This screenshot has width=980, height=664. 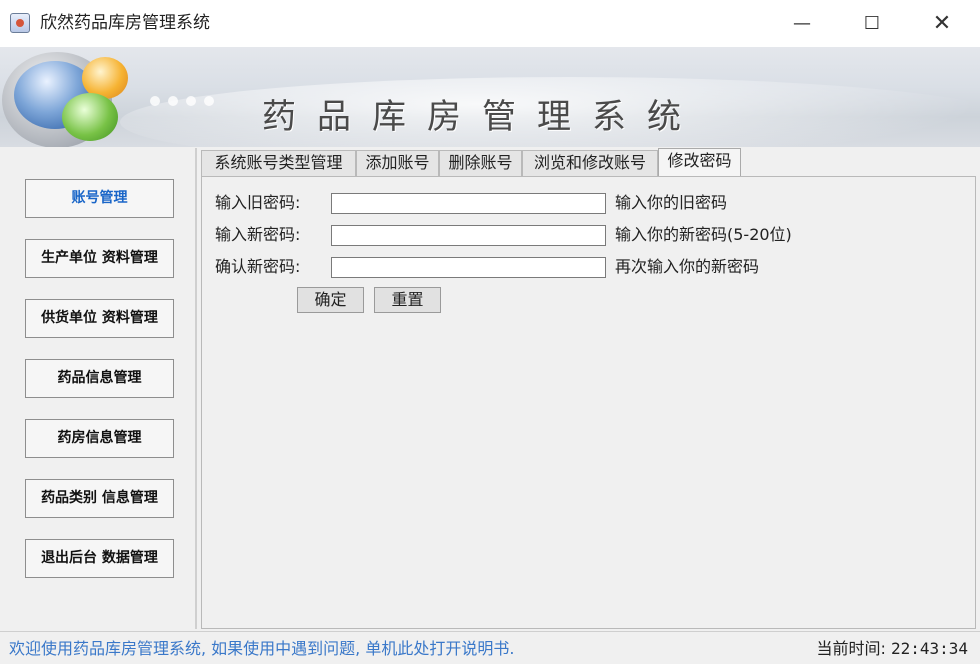 What do you see at coordinates (942, 24) in the screenshot?
I see `close-button: ✕` at bounding box center [942, 24].